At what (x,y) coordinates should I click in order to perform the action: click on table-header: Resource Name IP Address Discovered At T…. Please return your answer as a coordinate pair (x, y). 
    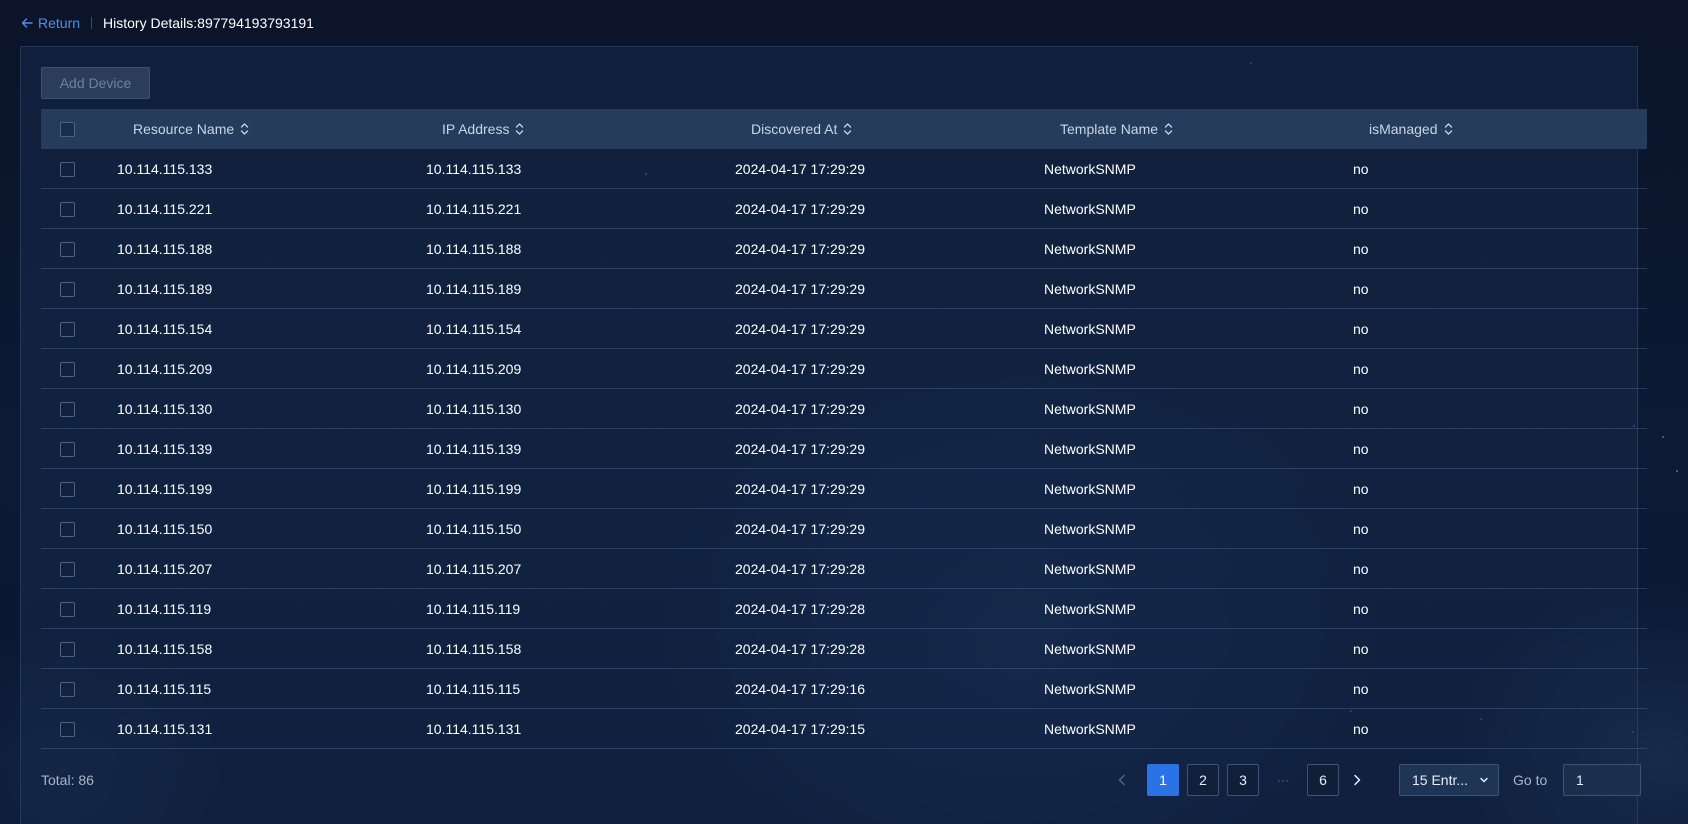
    Looking at the image, I should click on (844, 129).